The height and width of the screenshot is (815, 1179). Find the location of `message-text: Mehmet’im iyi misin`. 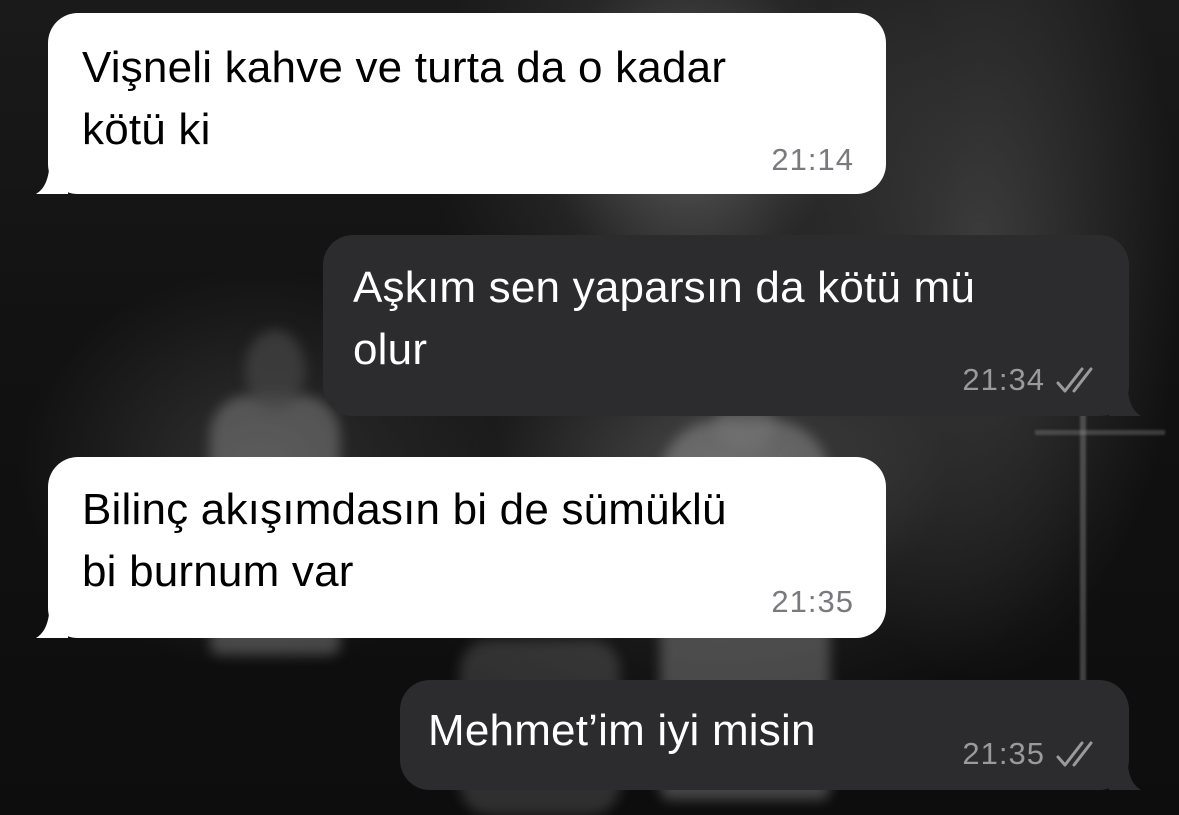

message-text: Mehmet’im iyi misin is located at coordinates (622, 730).